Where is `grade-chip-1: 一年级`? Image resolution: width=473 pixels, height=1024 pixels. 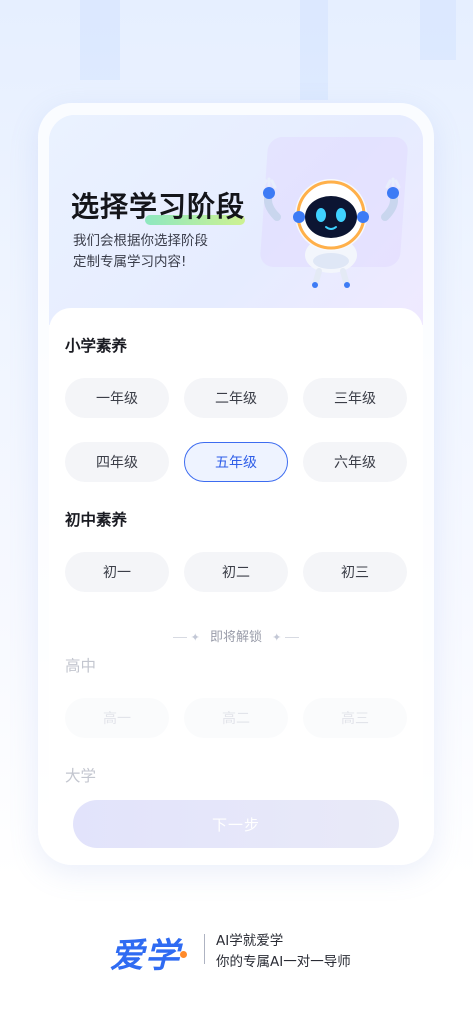 grade-chip-1: 一年级 is located at coordinates (117, 398).